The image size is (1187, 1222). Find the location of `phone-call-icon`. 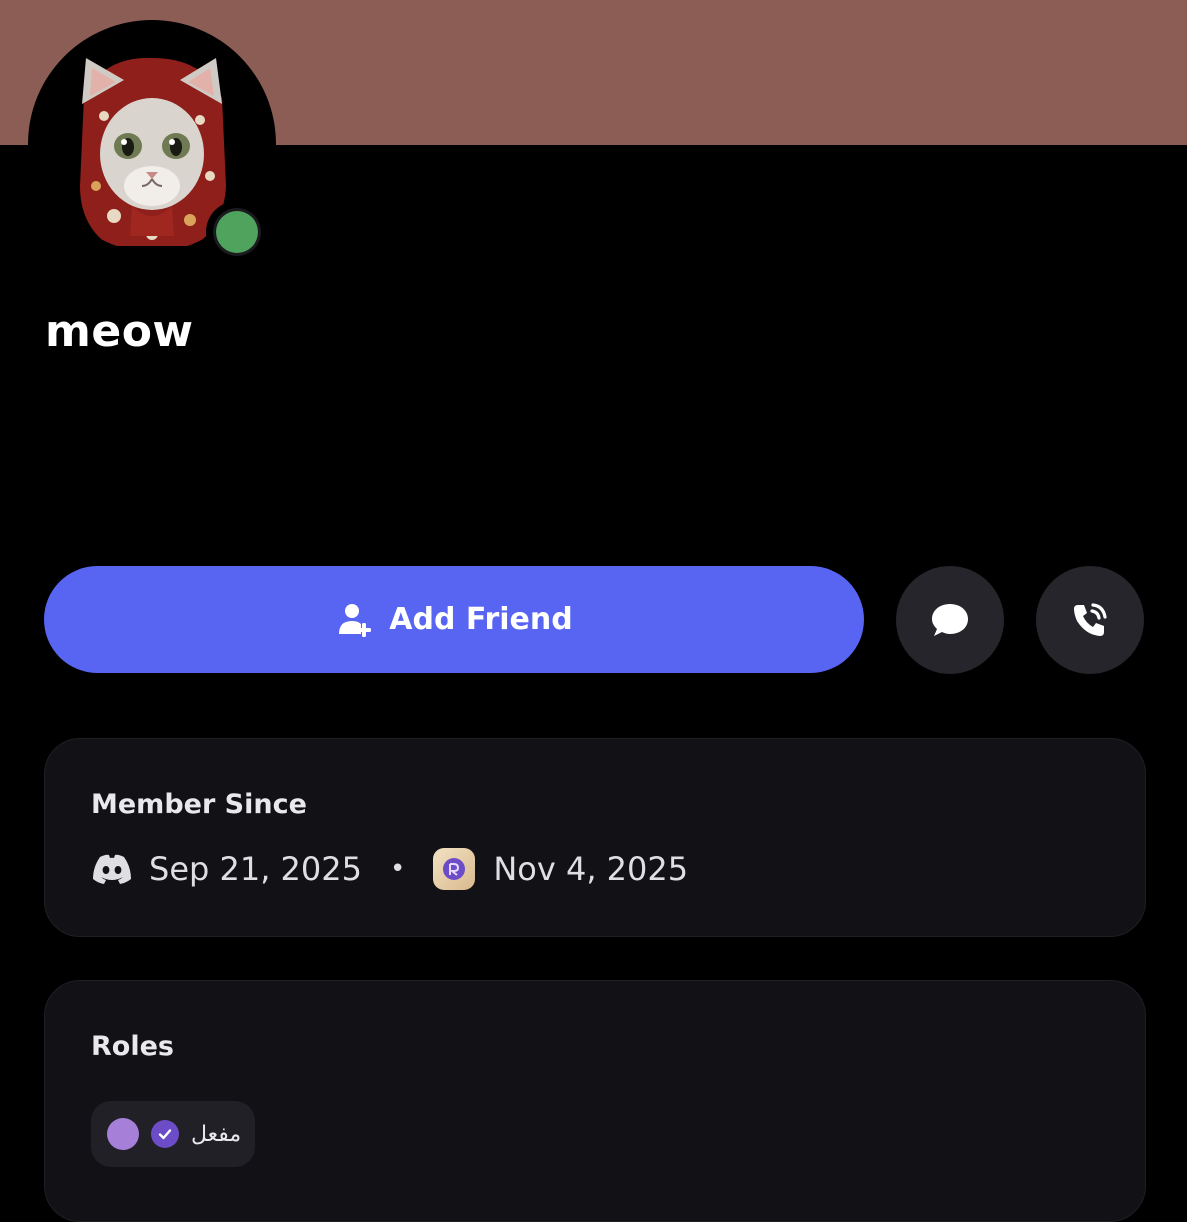

phone-call-icon is located at coordinates (1090, 619).